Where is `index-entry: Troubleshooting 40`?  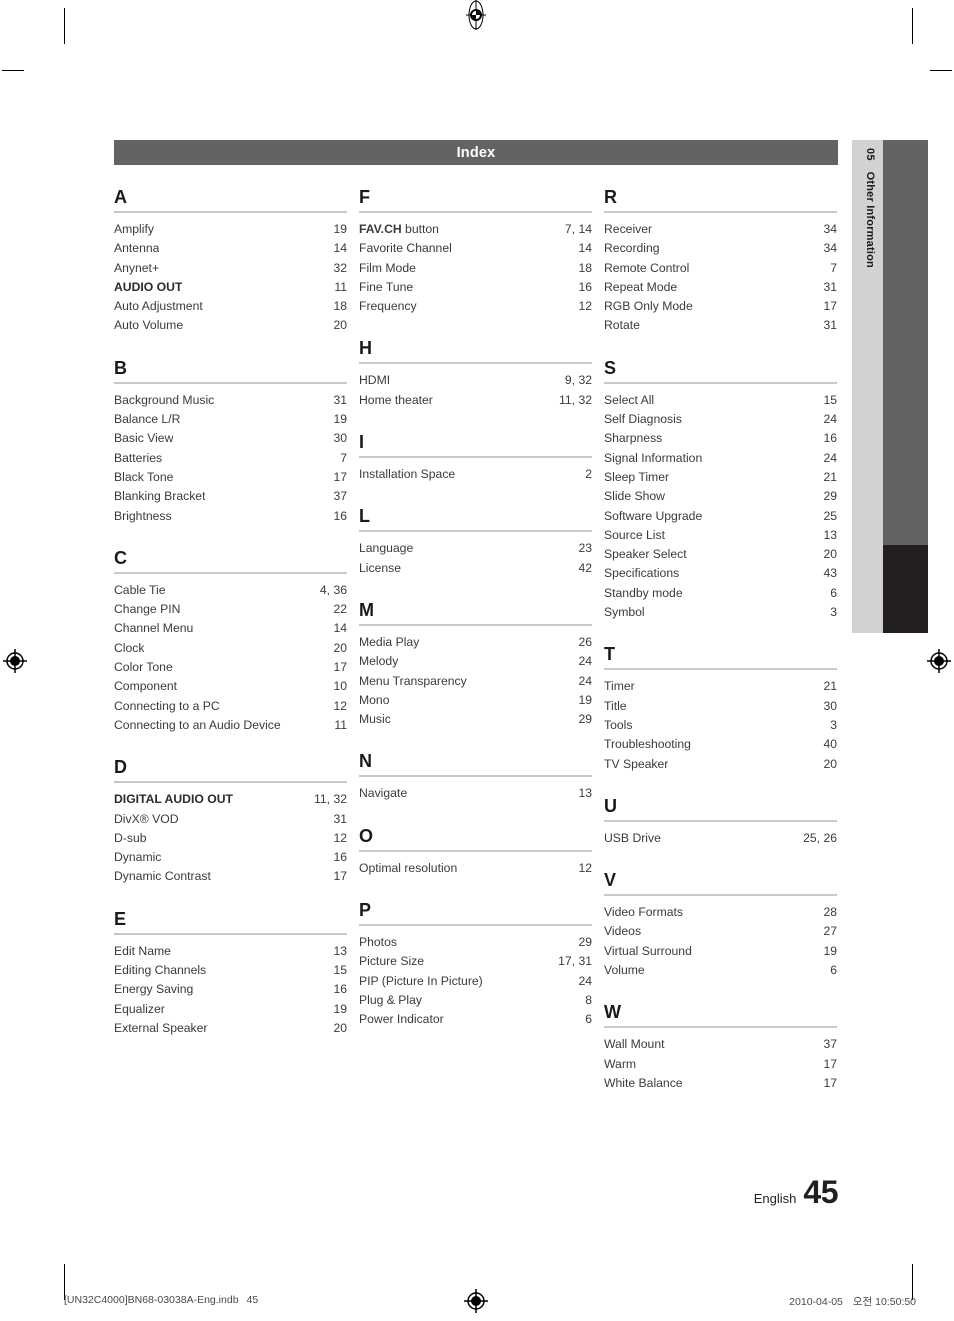
index-entry: Troubleshooting 40 is located at coordinates (720, 744).